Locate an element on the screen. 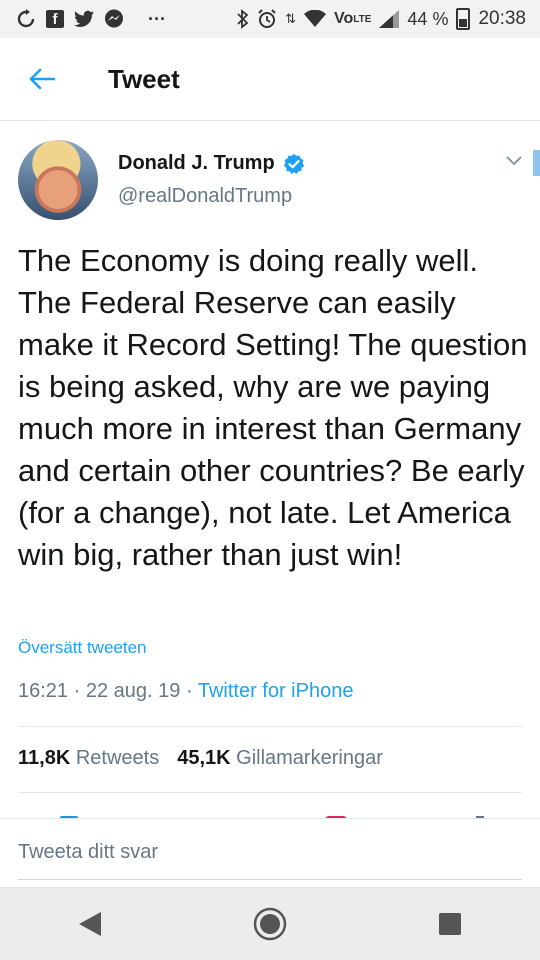  verified-badge-icon is located at coordinates (293, 163).